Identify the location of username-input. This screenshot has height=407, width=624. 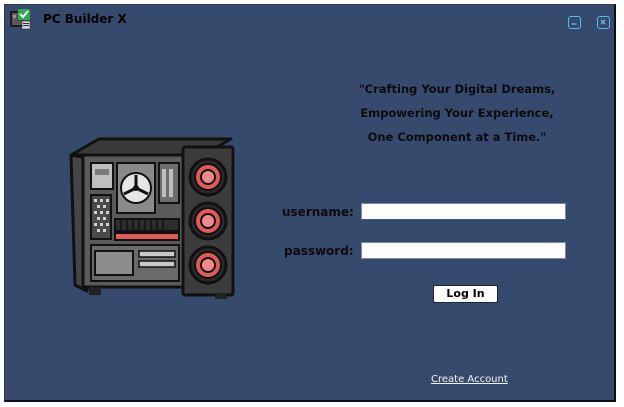
(463, 211).